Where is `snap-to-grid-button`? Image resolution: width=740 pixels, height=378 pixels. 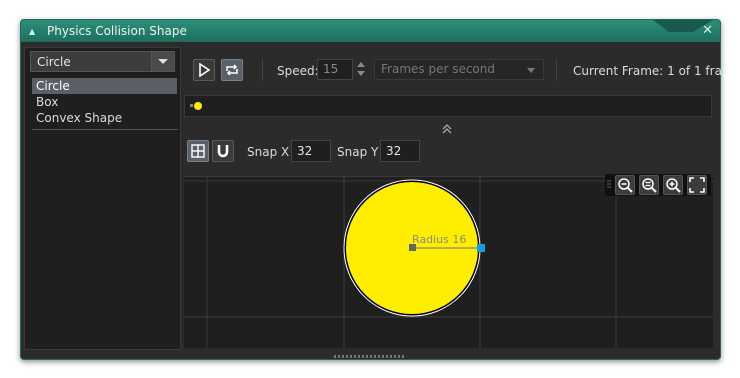 snap-to-grid-button is located at coordinates (223, 151).